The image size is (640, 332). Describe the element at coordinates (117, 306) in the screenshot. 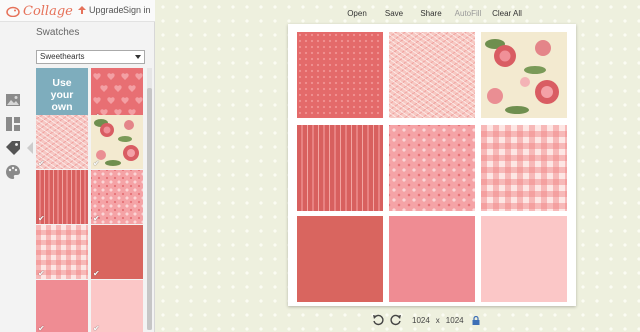

I see `swatch-tile-light-pink: ✔` at that location.